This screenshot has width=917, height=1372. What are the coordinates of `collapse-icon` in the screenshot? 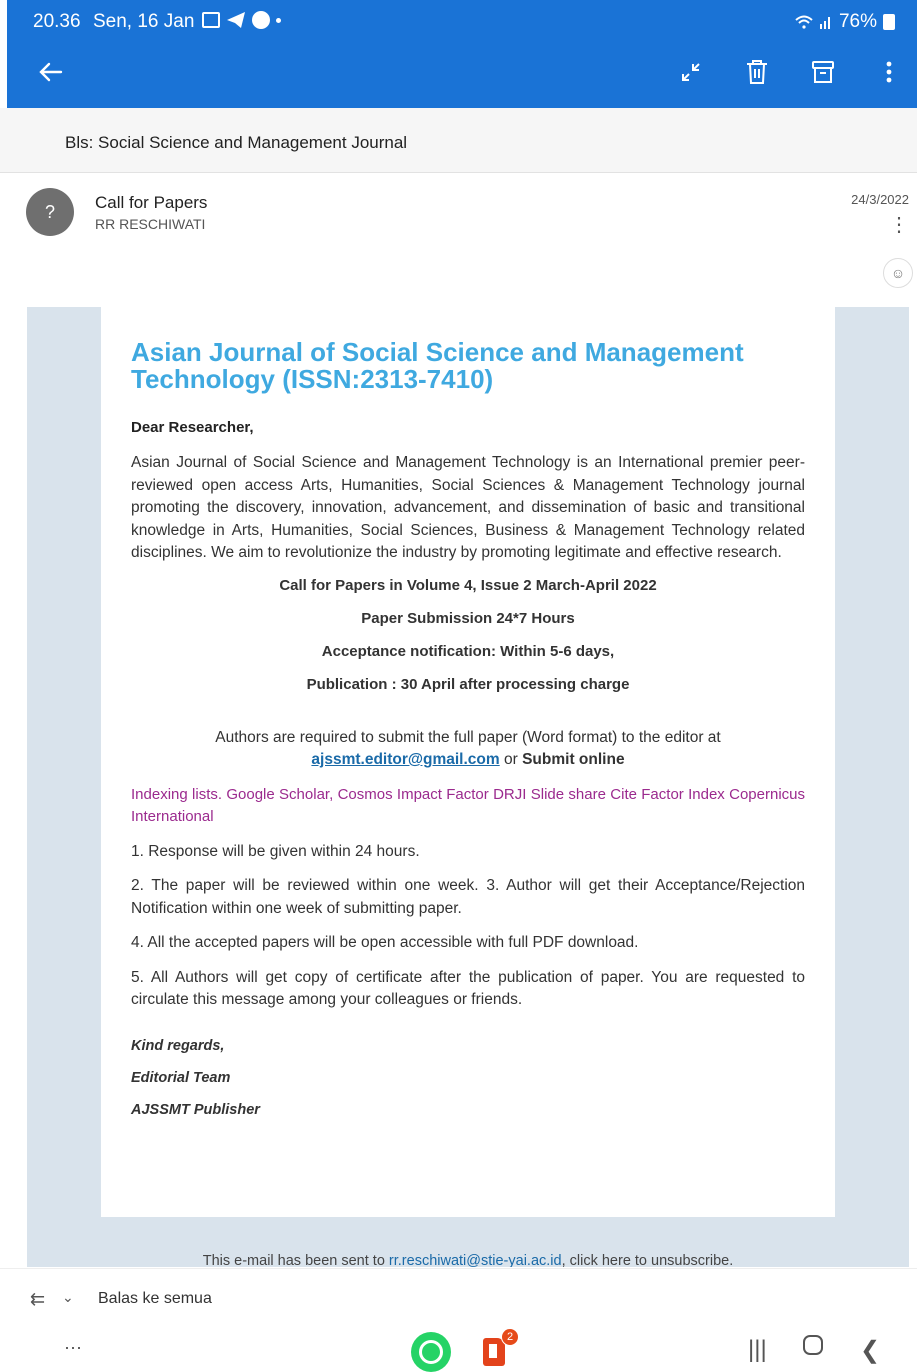 It's located at (691, 72).